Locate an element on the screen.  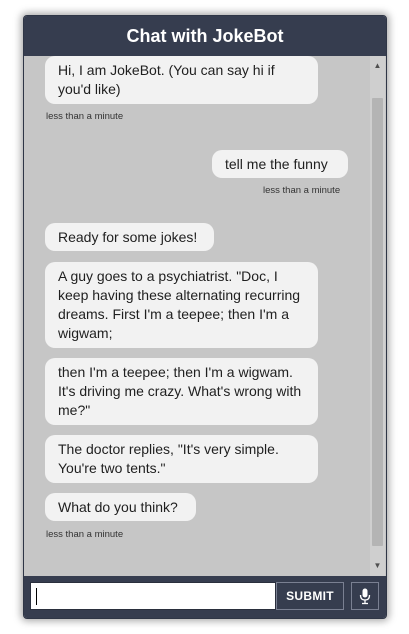
bot-message: What do you think? is located at coordinates (120, 507).